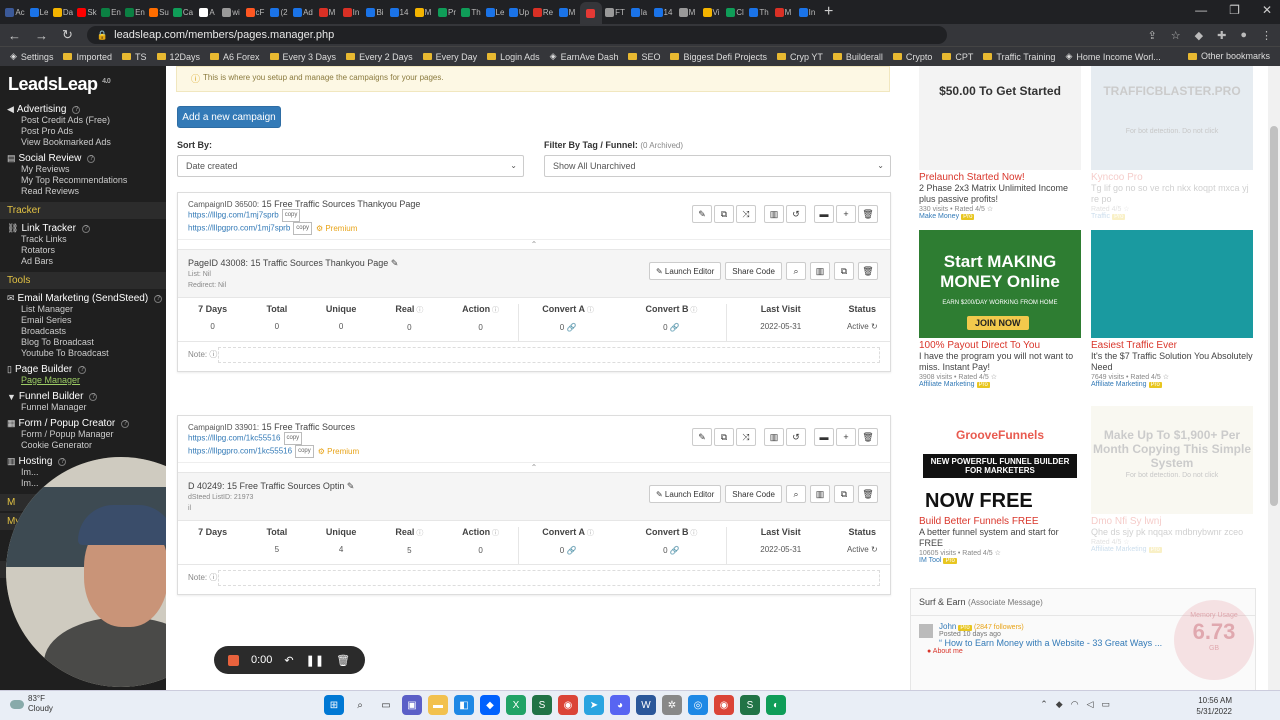 The height and width of the screenshot is (720, 1280). What do you see at coordinates (724, 705) in the screenshot?
I see `chrome-active-icon: ◉` at bounding box center [724, 705].